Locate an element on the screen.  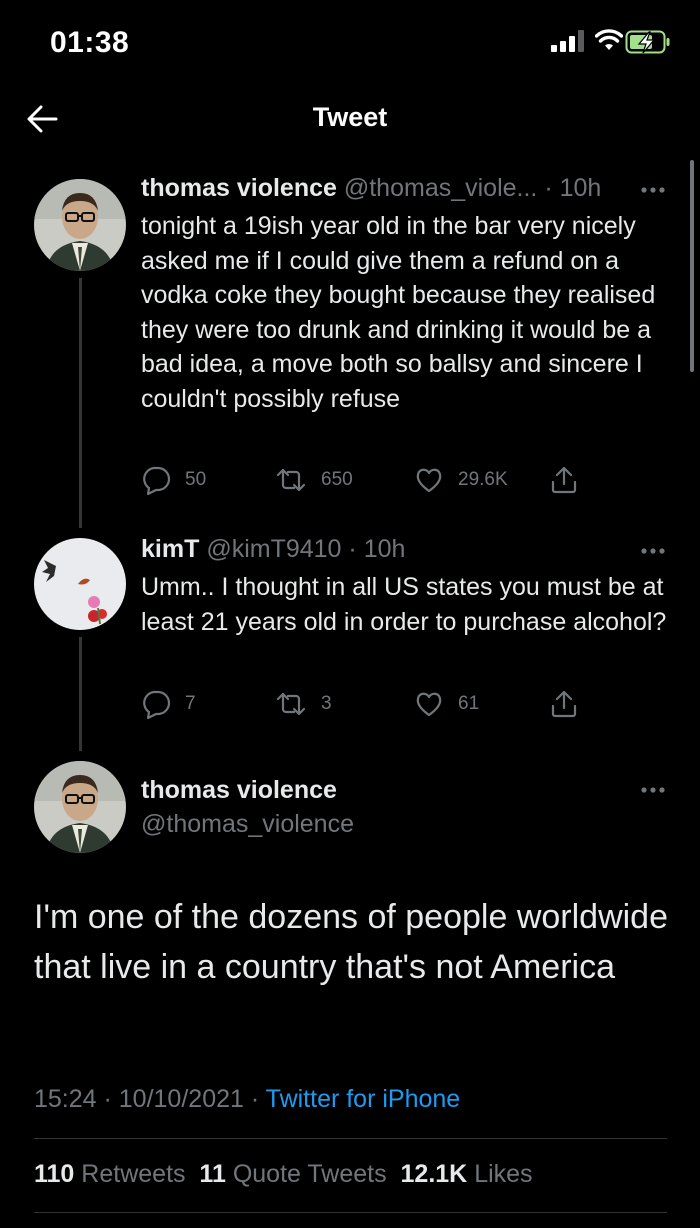
tweet1-author-name: thomas violence is located at coordinates (239, 188).